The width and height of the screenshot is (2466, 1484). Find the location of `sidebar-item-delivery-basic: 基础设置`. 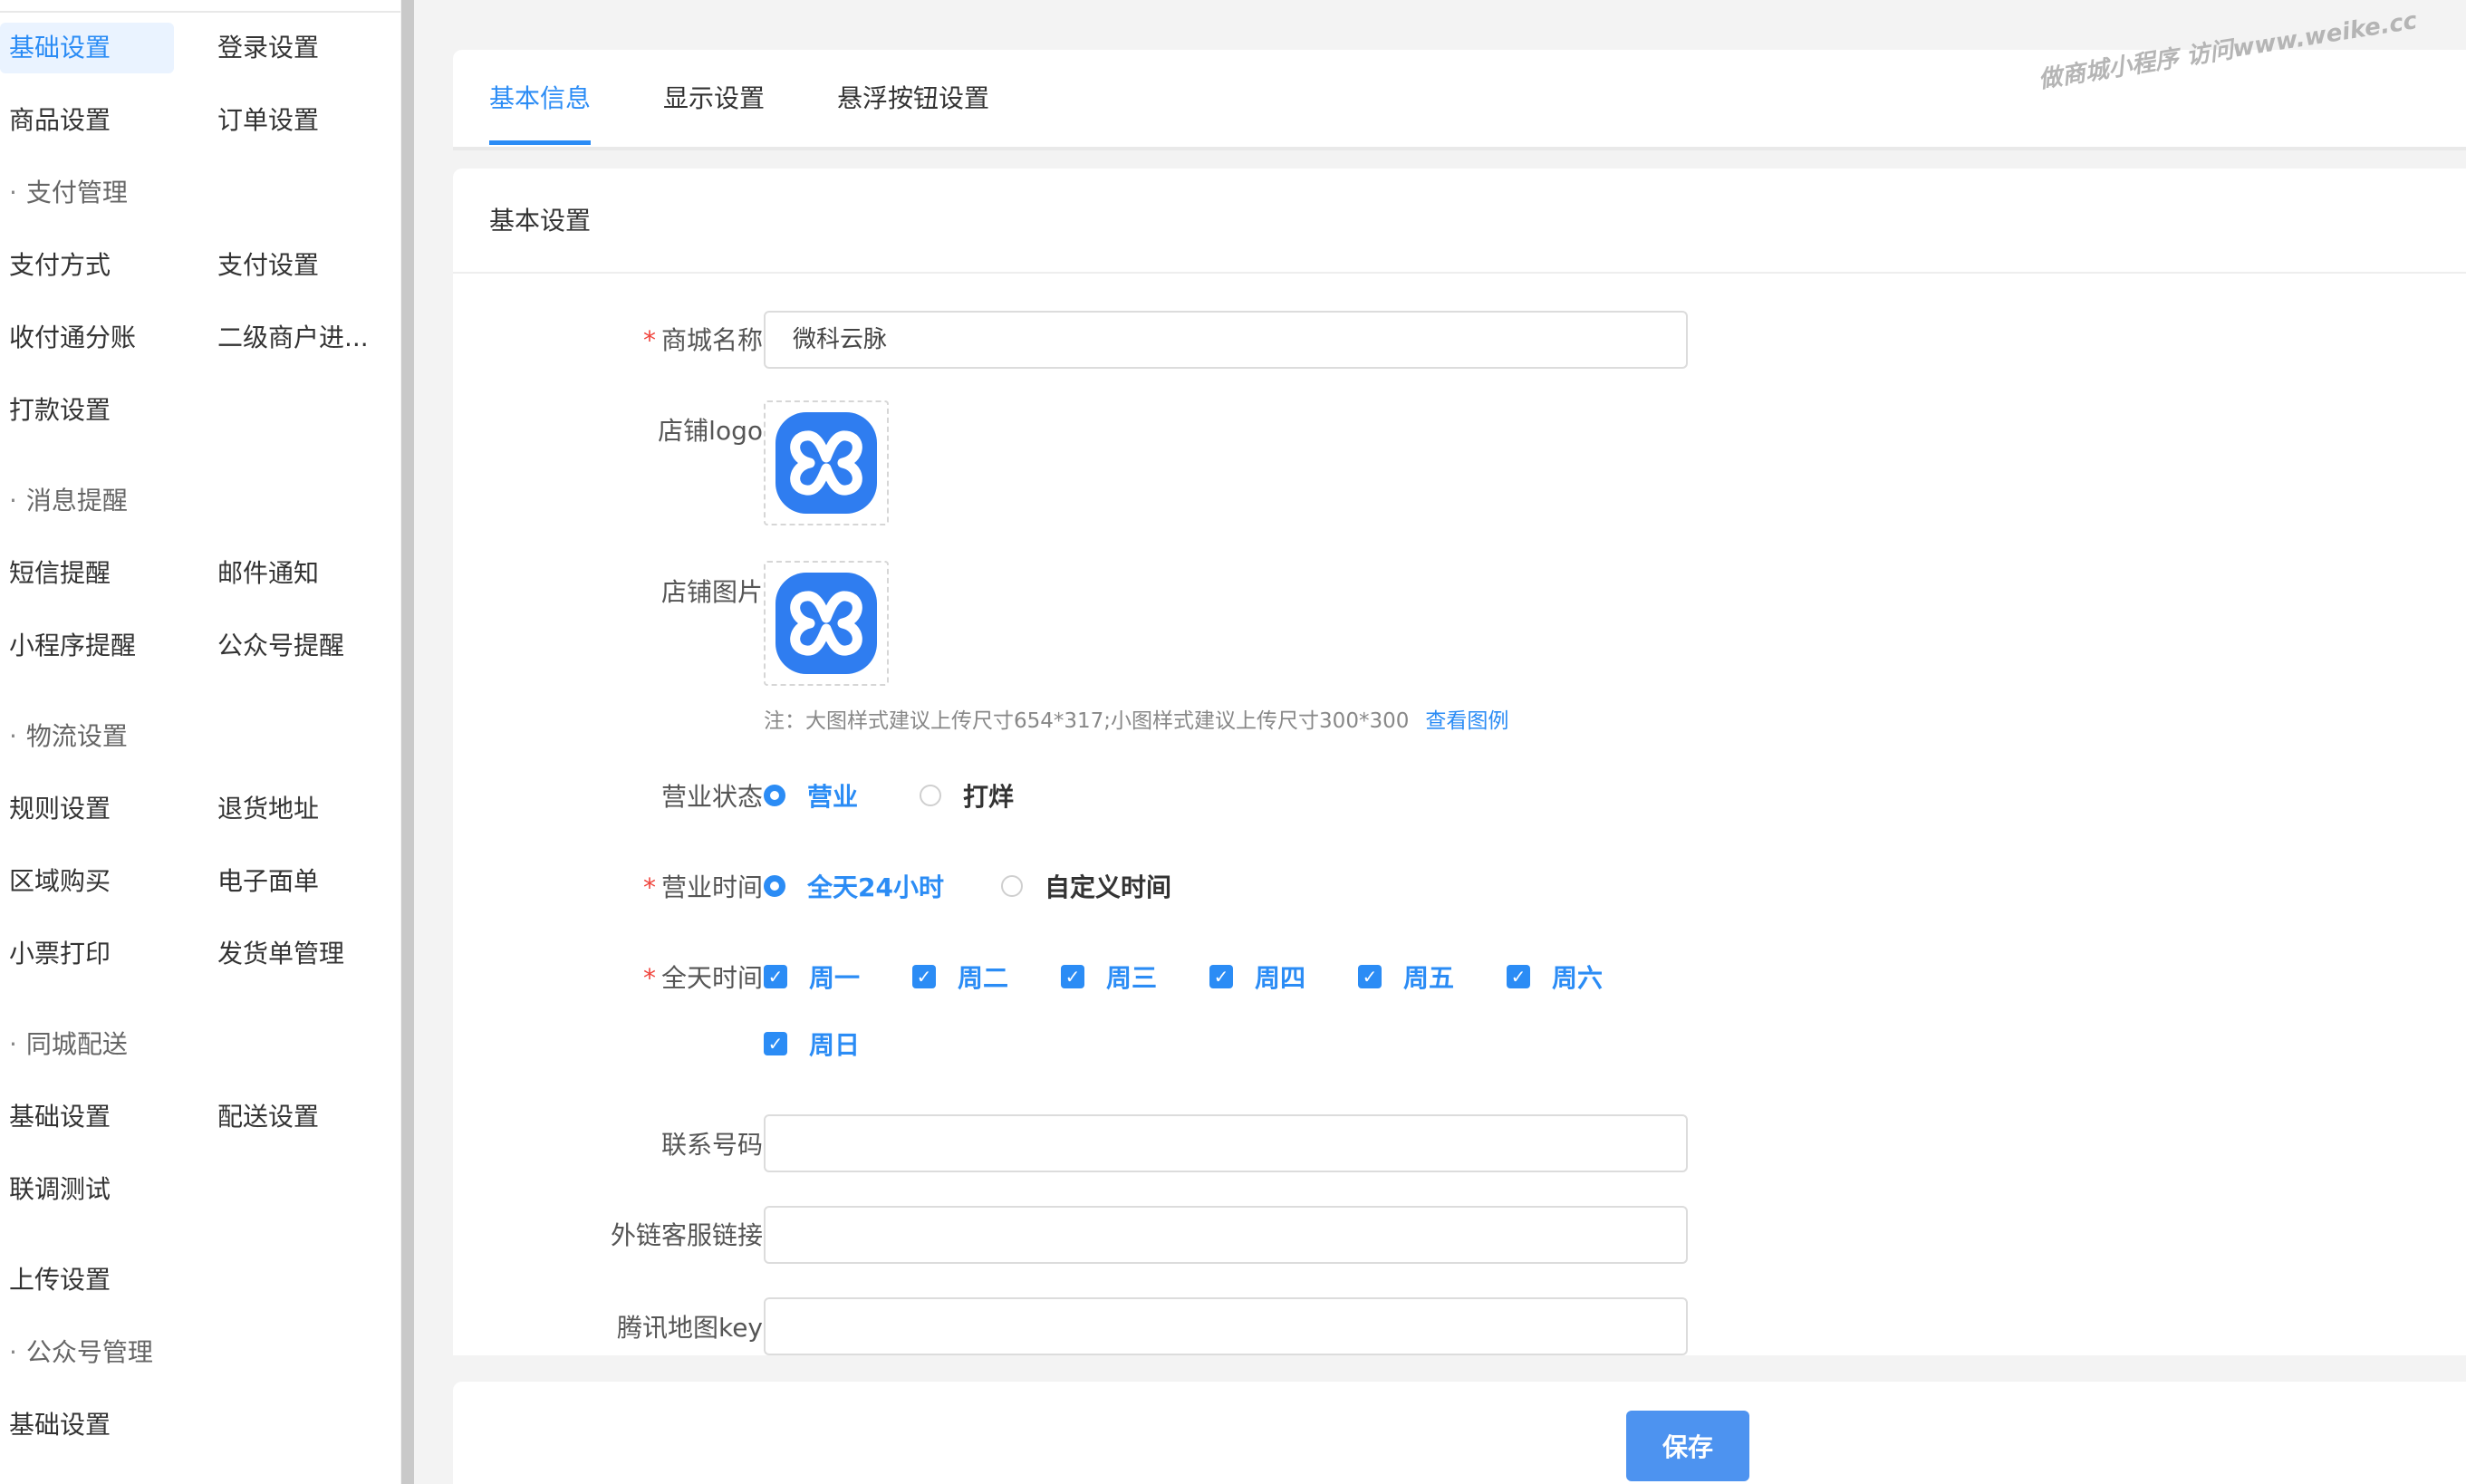

sidebar-item-delivery-basic: 基础设置 is located at coordinates (60, 1117).